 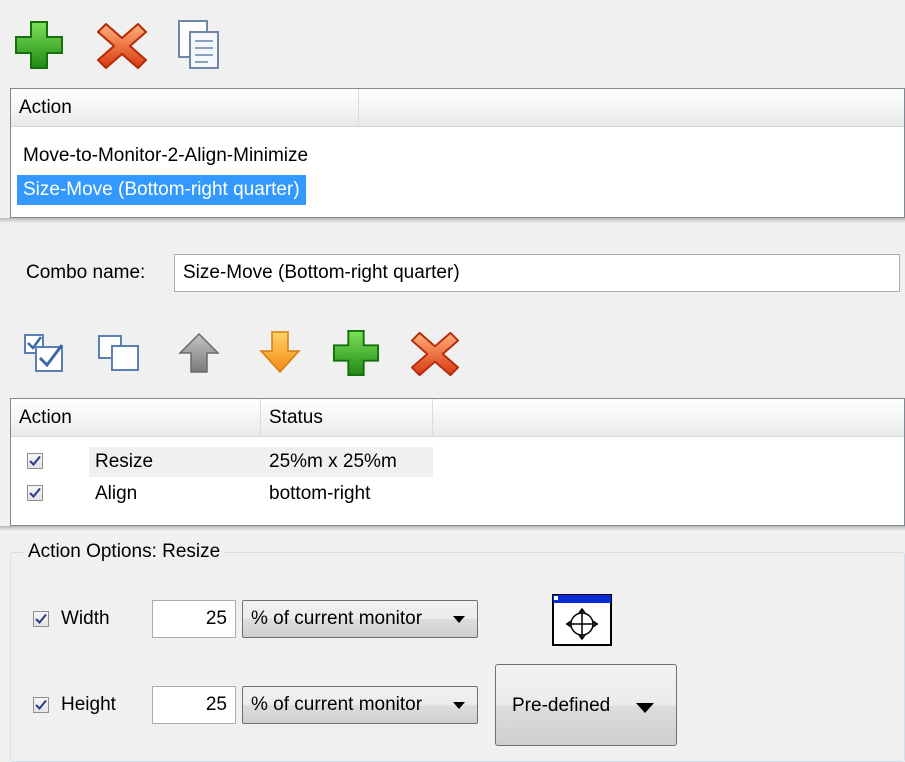 I want to click on window-position-icon, so click(x=582, y=620).